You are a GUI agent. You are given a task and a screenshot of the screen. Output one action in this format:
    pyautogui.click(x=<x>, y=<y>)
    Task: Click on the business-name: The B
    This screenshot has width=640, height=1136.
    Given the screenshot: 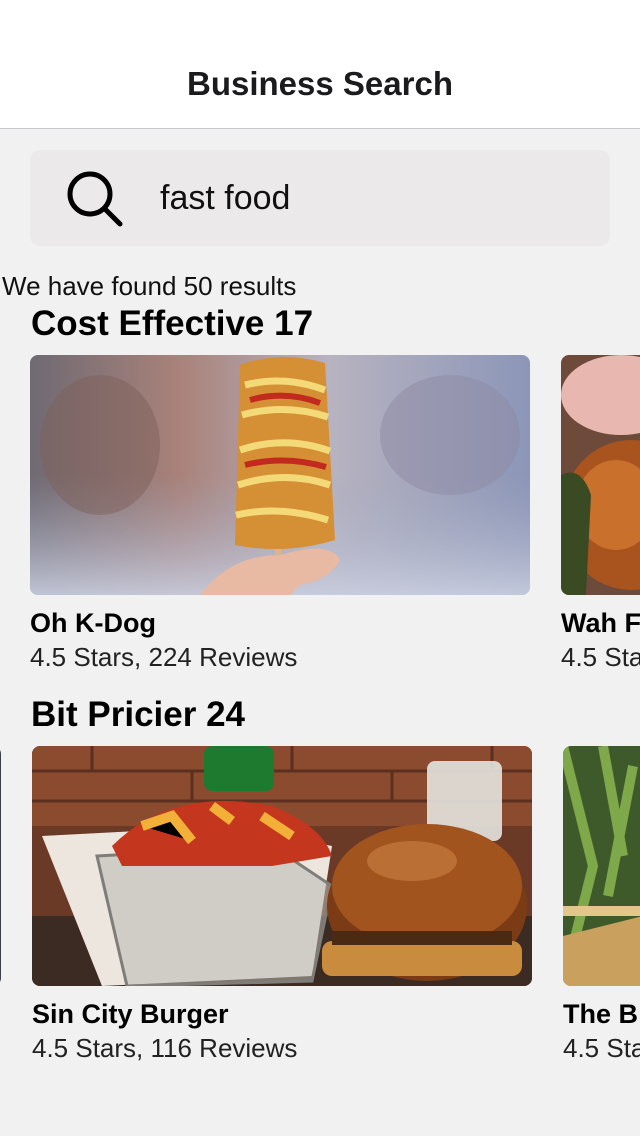 What is the action you would take?
    pyautogui.click(x=601, y=1014)
    